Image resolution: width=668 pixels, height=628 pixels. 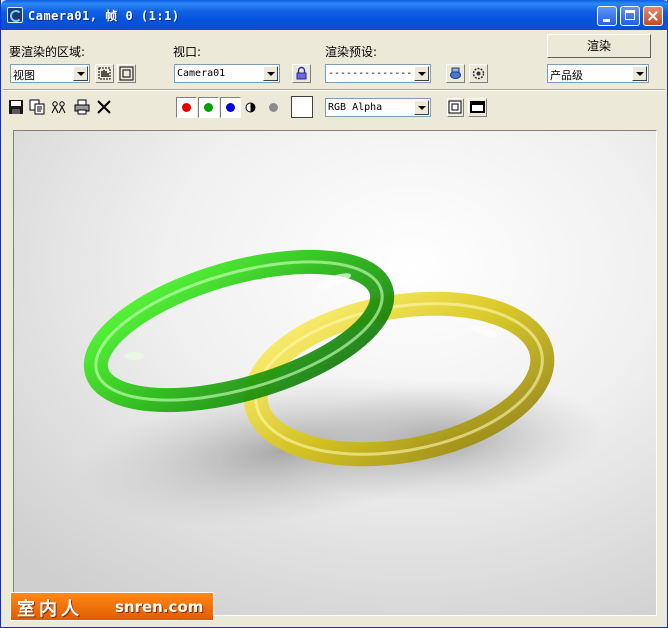 What do you see at coordinates (24, 75) in the screenshot?
I see `area-to-render-value: 视图` at bounding box center [24, 75].